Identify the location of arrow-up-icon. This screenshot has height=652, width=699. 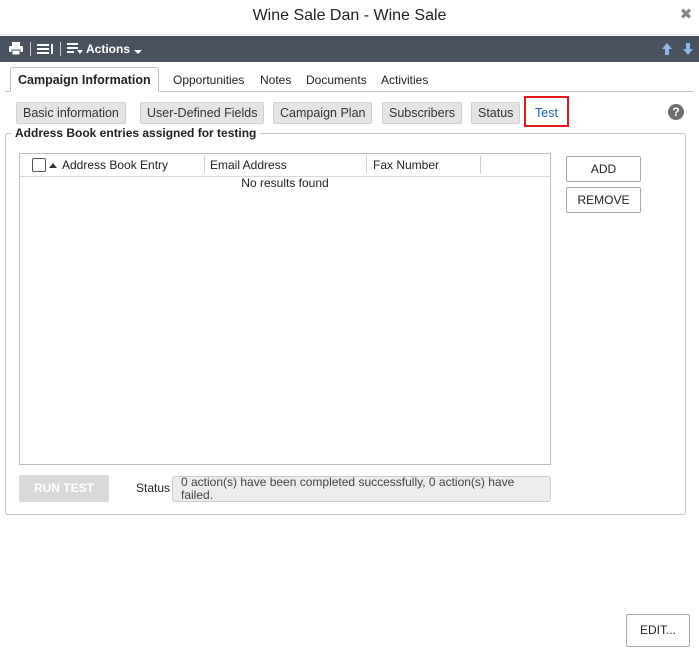
(667, 49).